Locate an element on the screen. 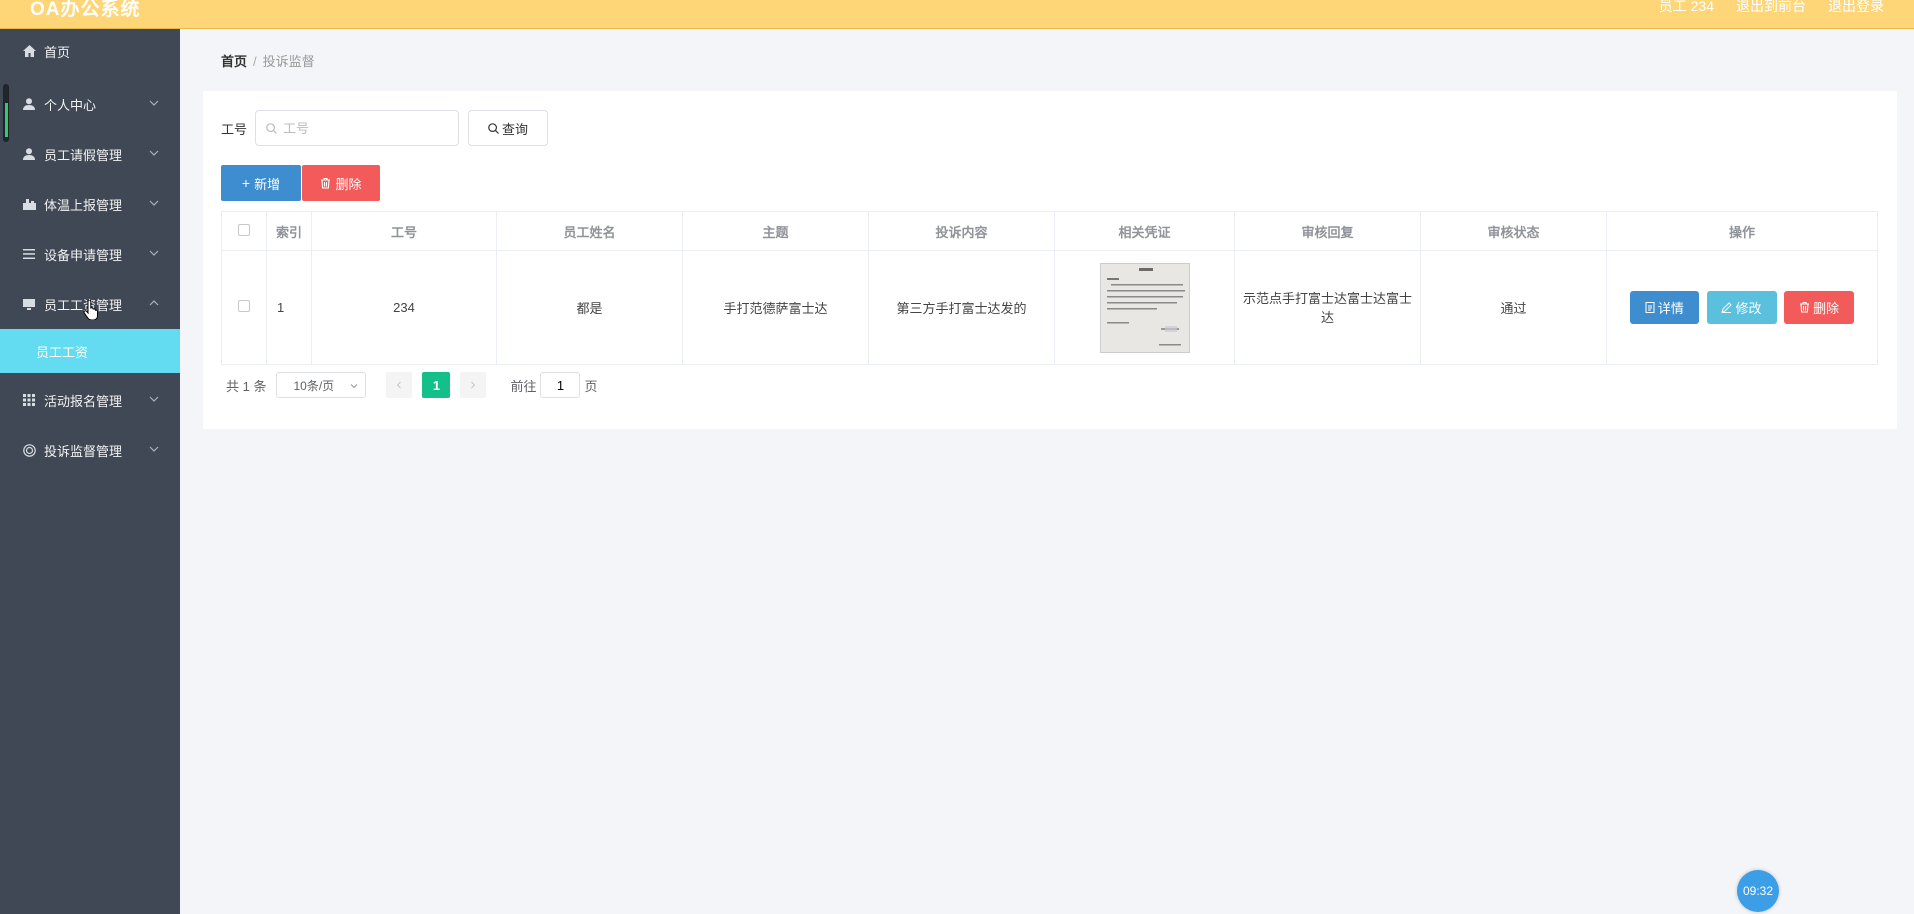 The image size is (1914, 914). next-page-button is located at coordinates (473, 385).